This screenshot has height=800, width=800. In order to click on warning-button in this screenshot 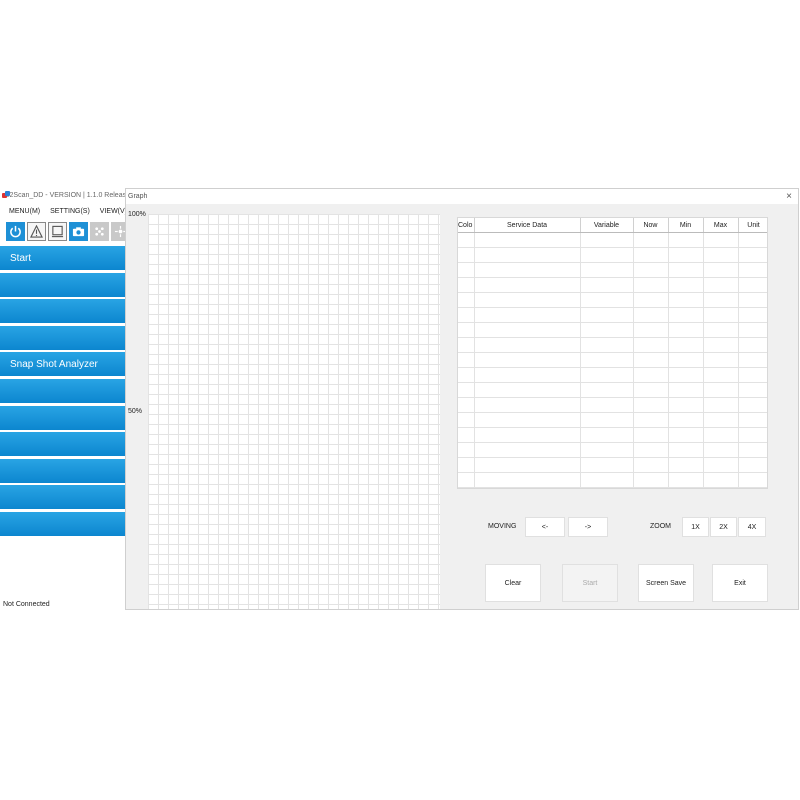, I will do `click(36, 231)`.